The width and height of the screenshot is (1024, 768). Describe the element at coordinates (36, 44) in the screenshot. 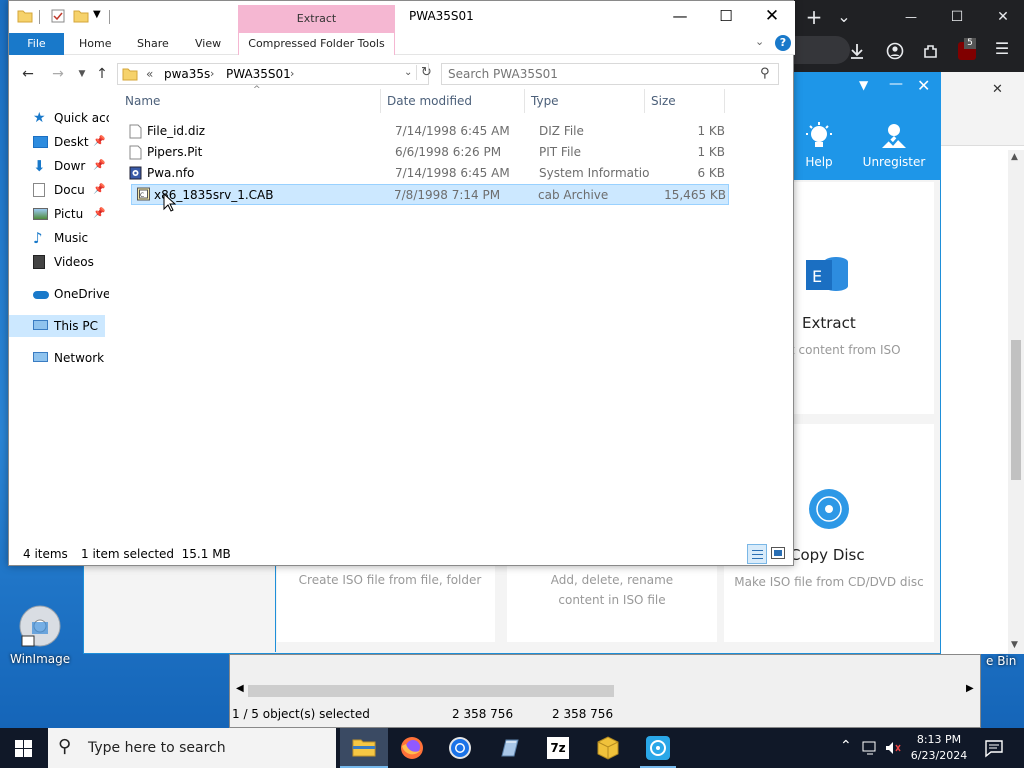

I see `tab-file: File` at that location.